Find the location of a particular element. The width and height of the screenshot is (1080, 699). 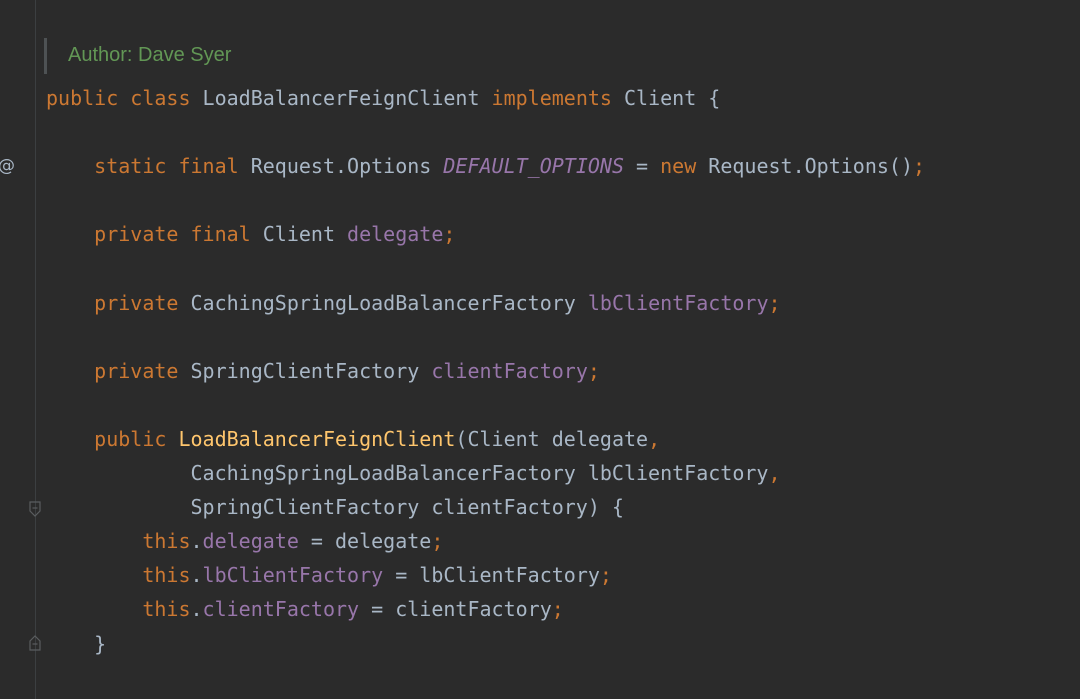

code-line: private final Client delegate; is located at coordinates (485, 234).